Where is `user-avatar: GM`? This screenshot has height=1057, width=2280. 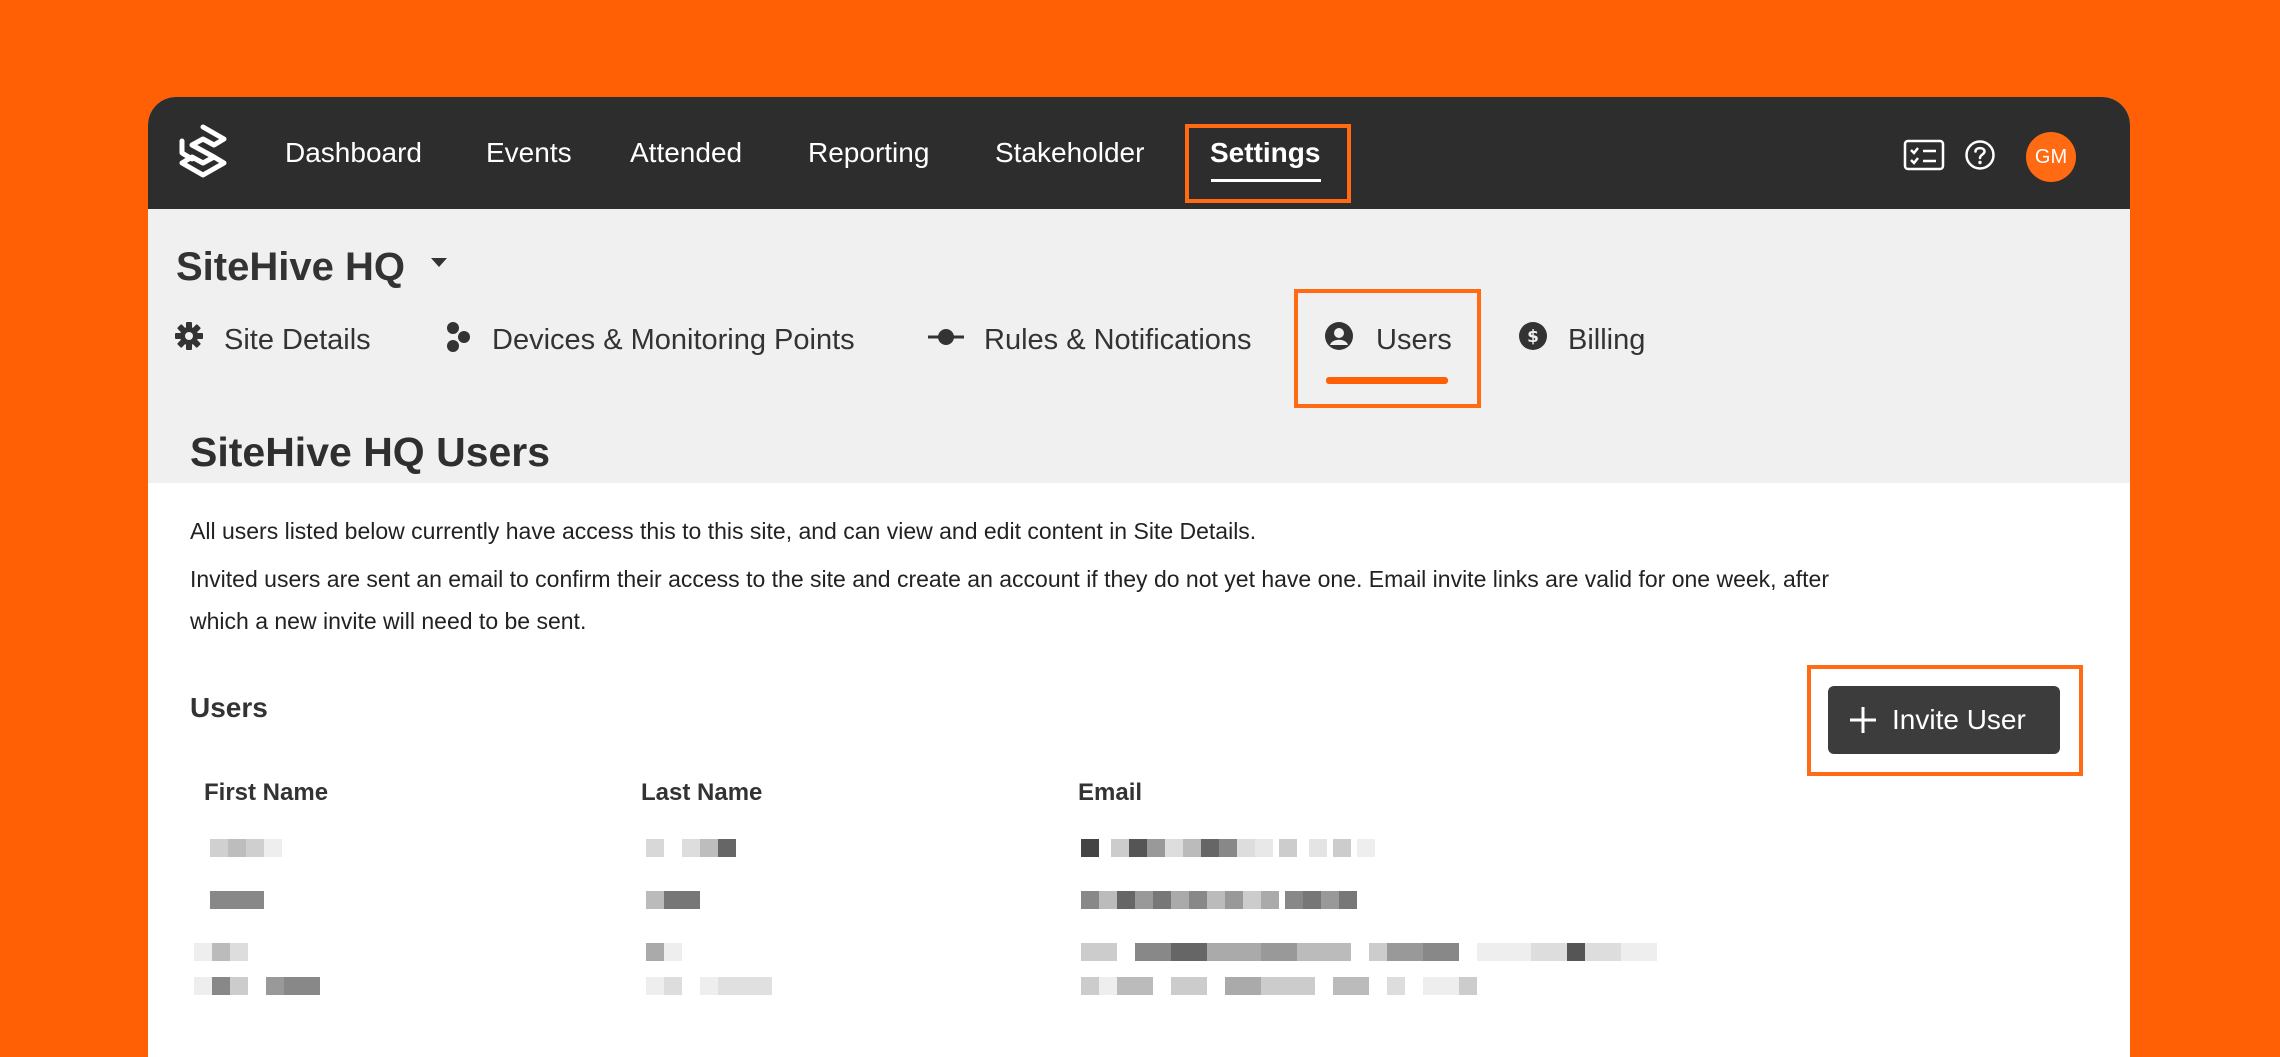
user-avatar: GM is located at coordinates (2051, 157).